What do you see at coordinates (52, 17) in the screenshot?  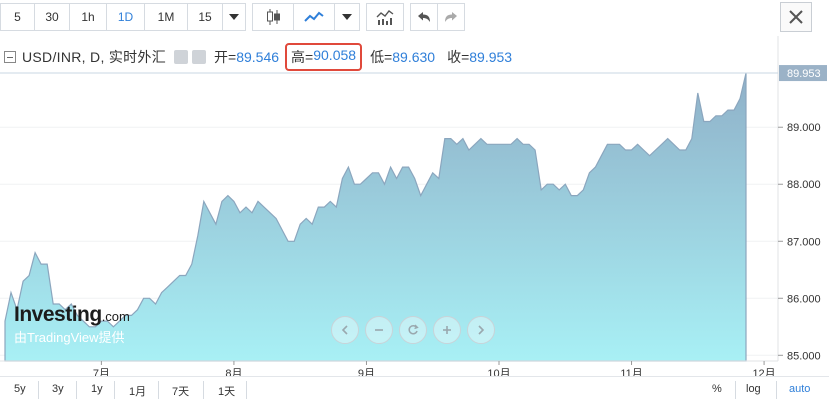 I see `interval-30-button: 30` at bounding box center [52, 17].